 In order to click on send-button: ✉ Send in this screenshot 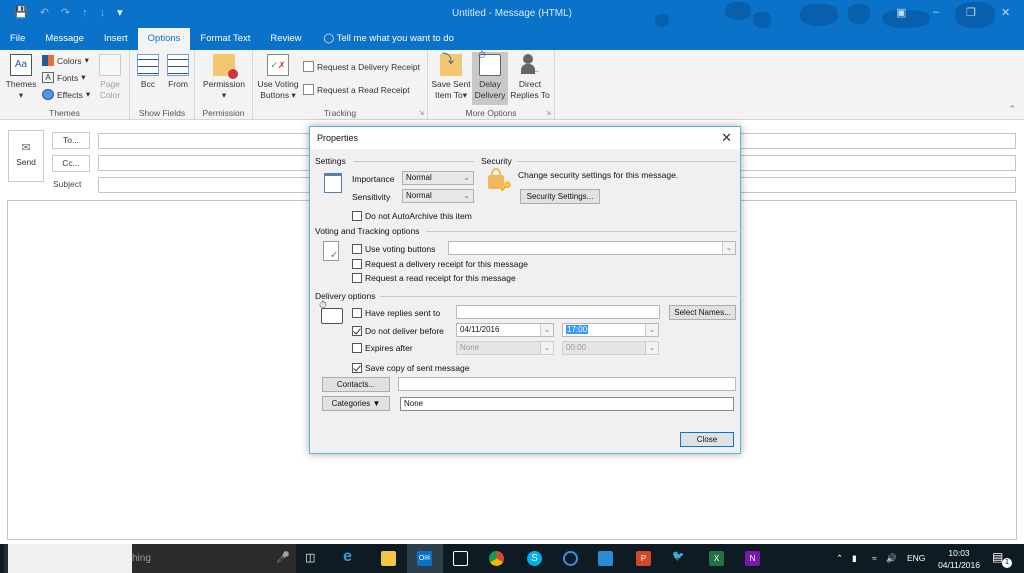, I will do `click(26, 156)`.